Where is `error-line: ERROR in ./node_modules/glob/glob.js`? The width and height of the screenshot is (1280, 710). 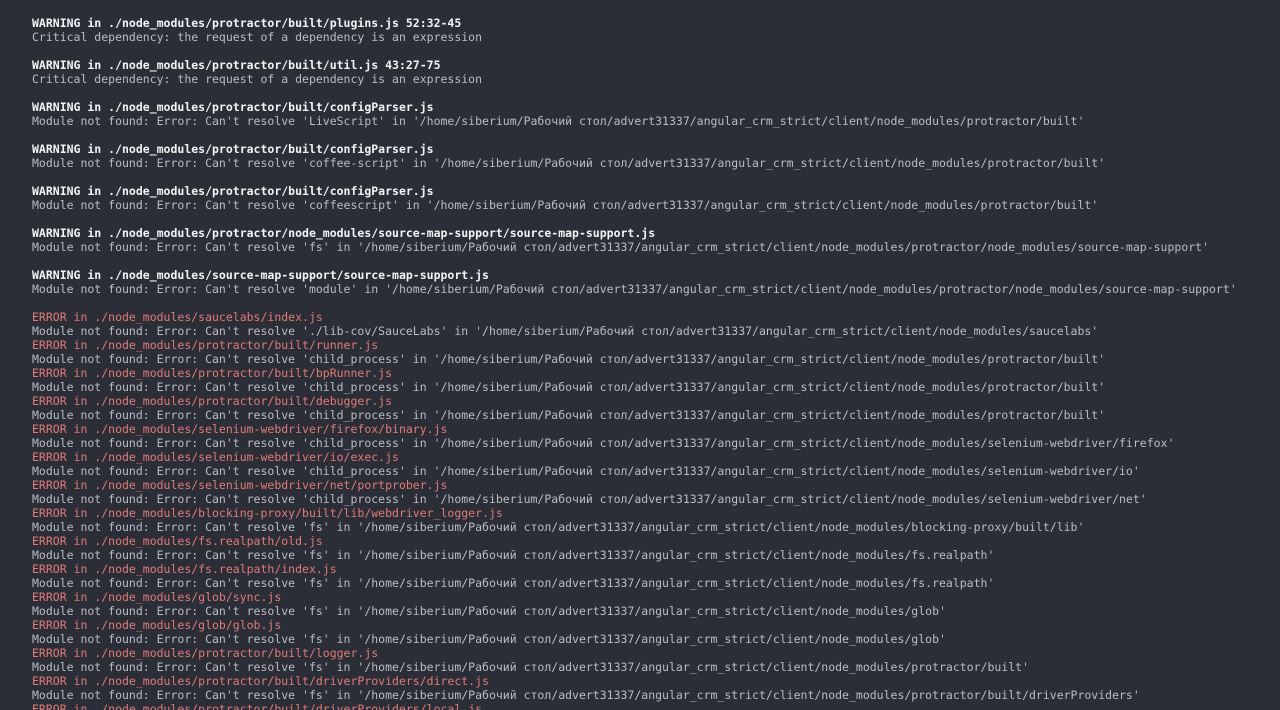 error-line: ERROR in ./node_modules/glob/glob.js is located at coordinates (157, 625).